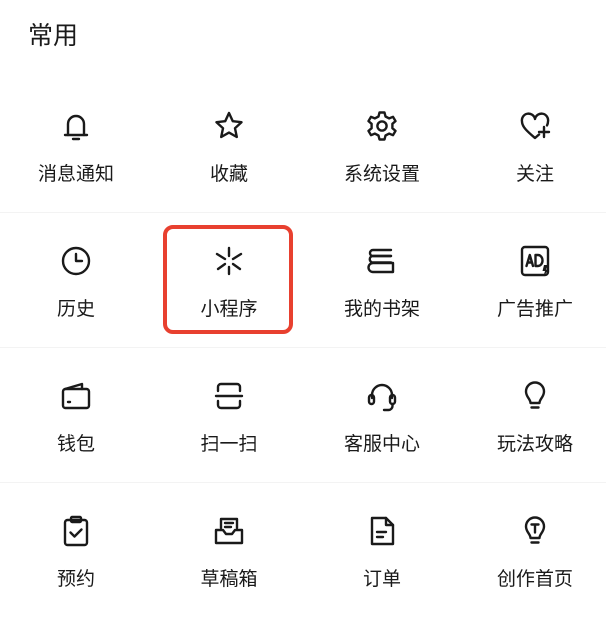  Describe the element at coordinates (534, 579) in the screenshot. I see `shortcut-label: 创作首页` at that location.